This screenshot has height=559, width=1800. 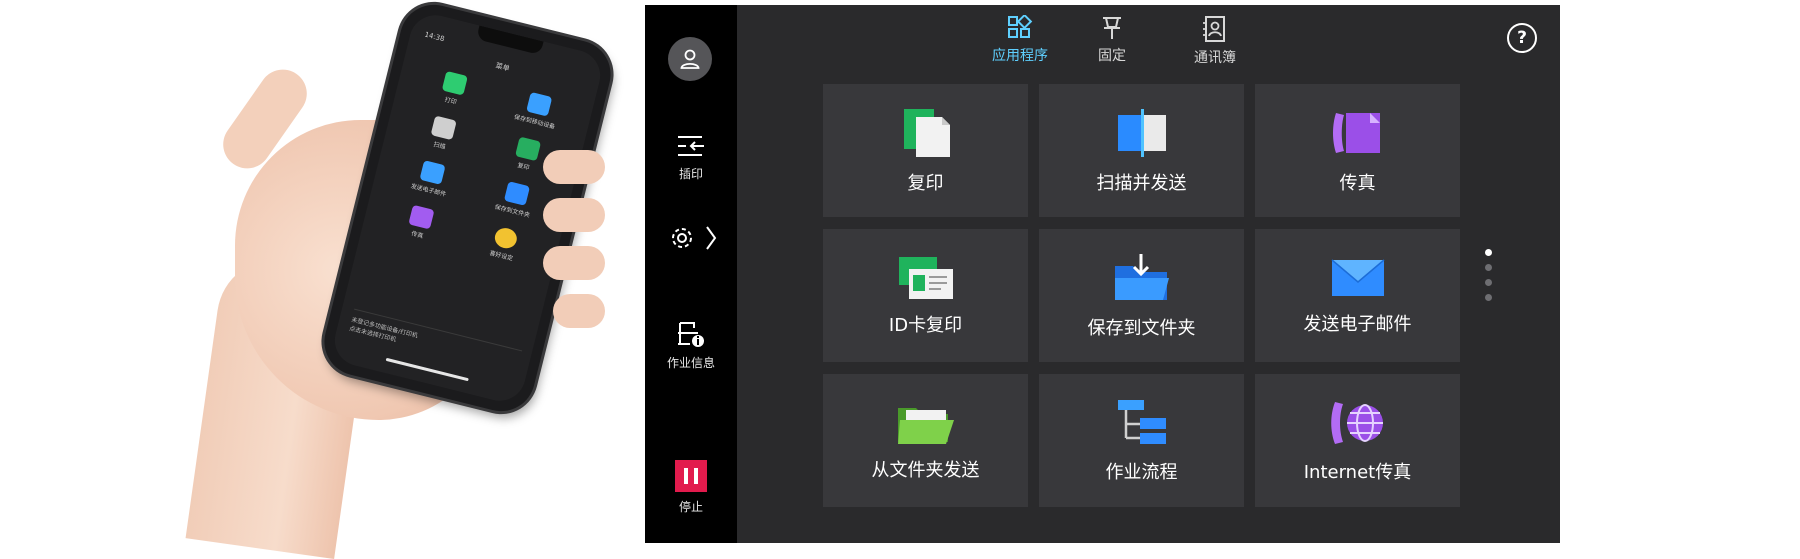 I want to click on phone-time: 14:38, so click(x=434, y=37).